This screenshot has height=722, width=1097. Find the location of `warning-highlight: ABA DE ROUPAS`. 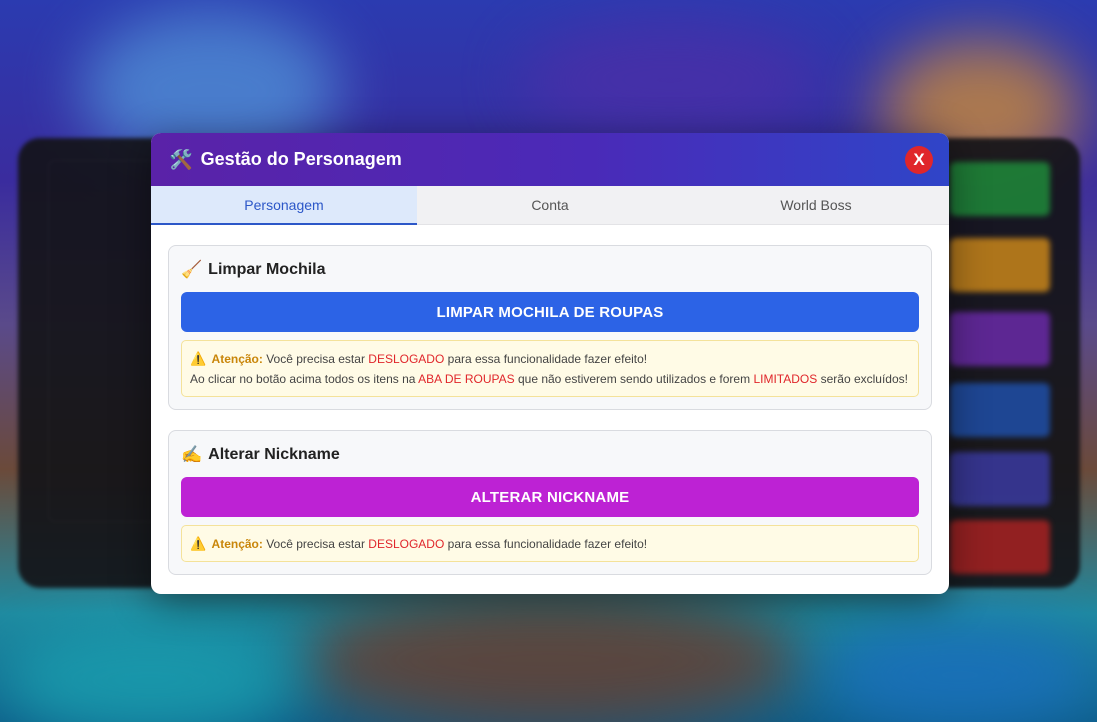

warning-highlight: ABA DE ROUPAS is located at coordinates (466, 379).